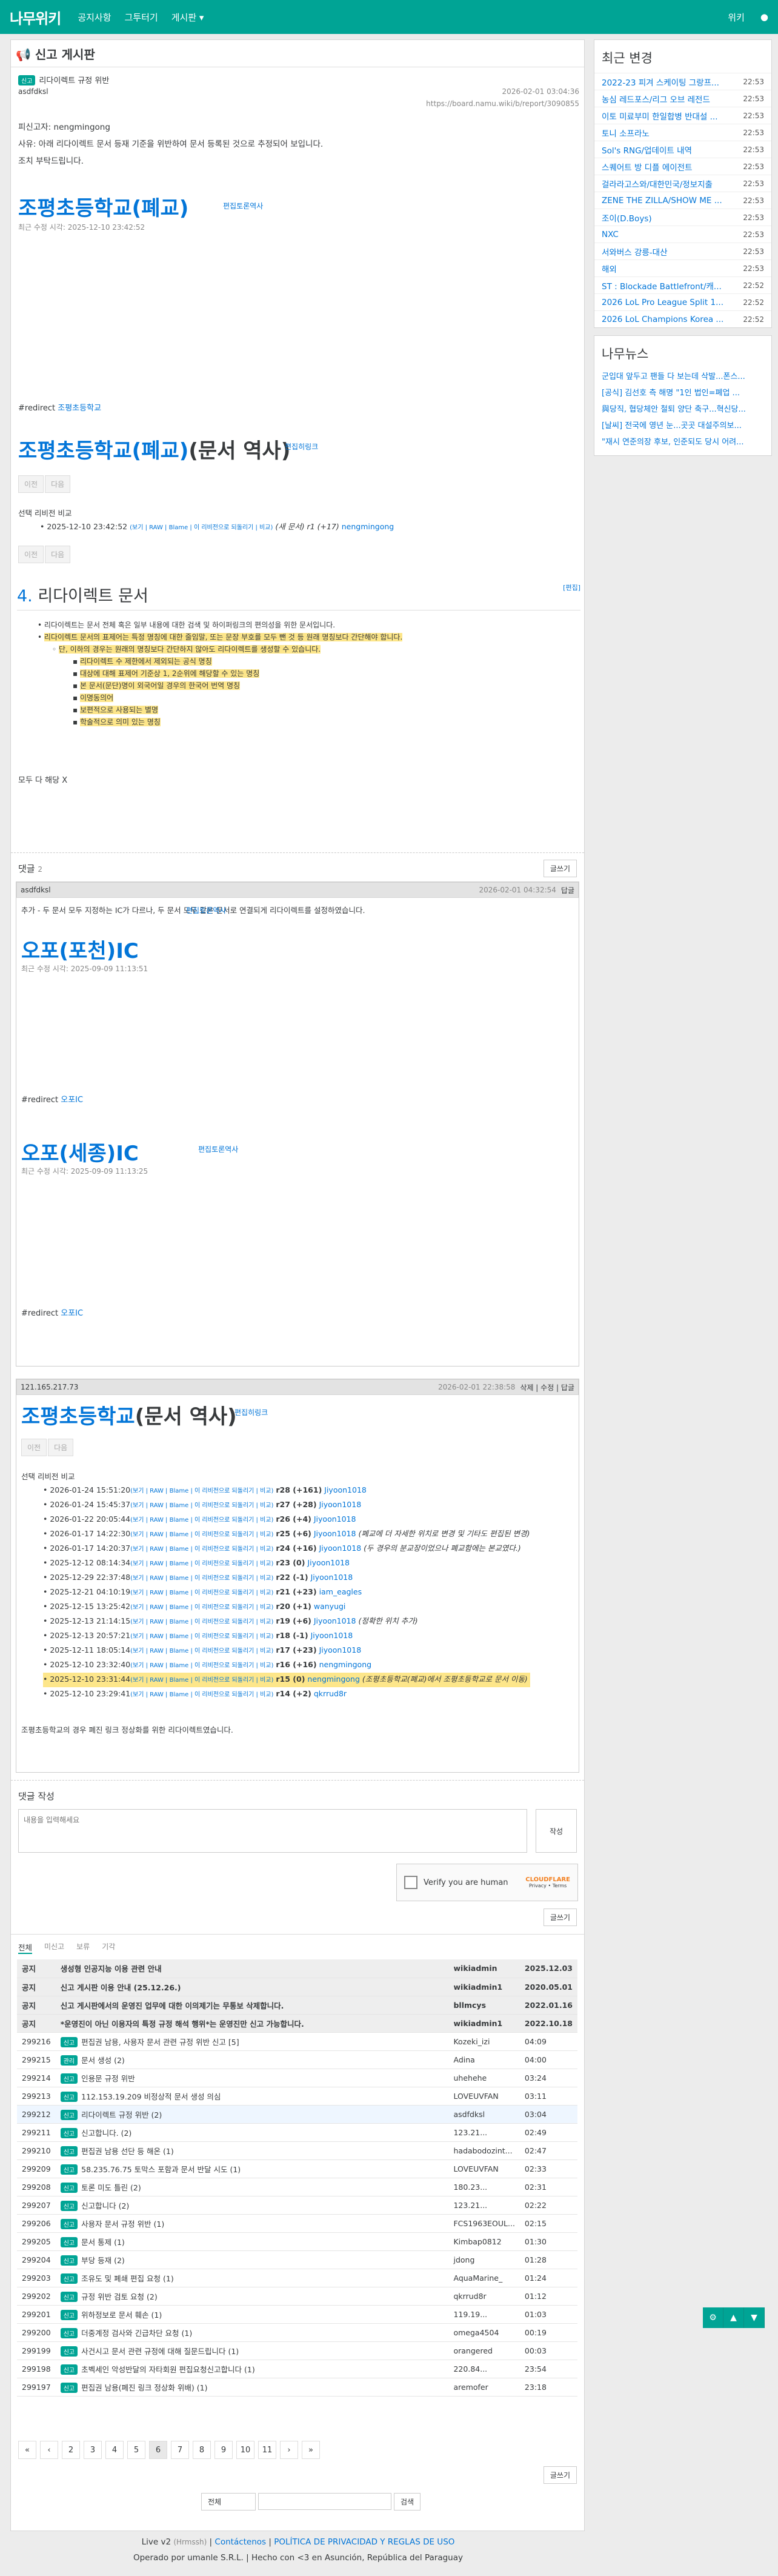  What do you see at coordinates (252, 2078) in the screenshot?
I see `post-title-cell: 신고 인용문 규정 위반` at bounding box center [252, 2078].